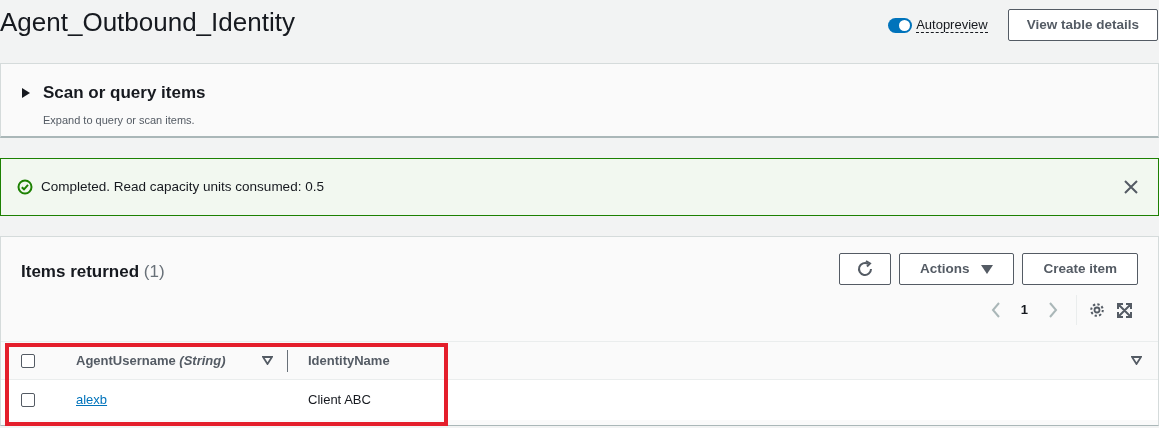 The width and height of the screenshot is (1159, 428). I want to click on items-count: (1), so click(154, 271).